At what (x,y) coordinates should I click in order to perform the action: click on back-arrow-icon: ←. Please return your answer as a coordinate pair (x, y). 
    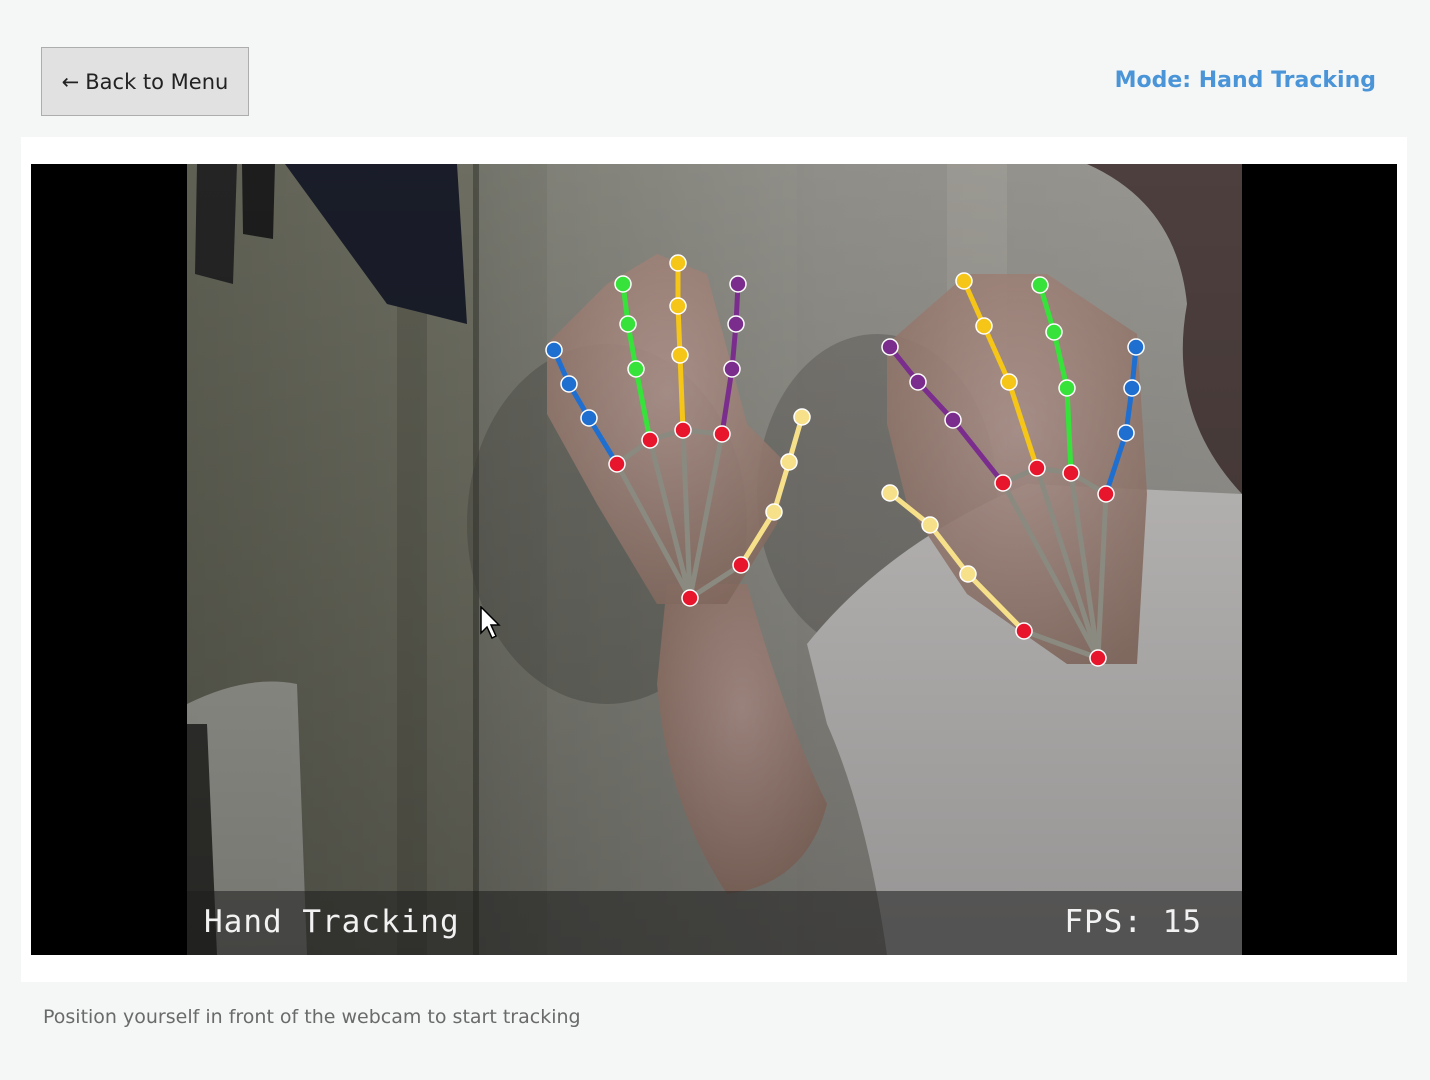
    Looking at the image, I should click on (70, 81).